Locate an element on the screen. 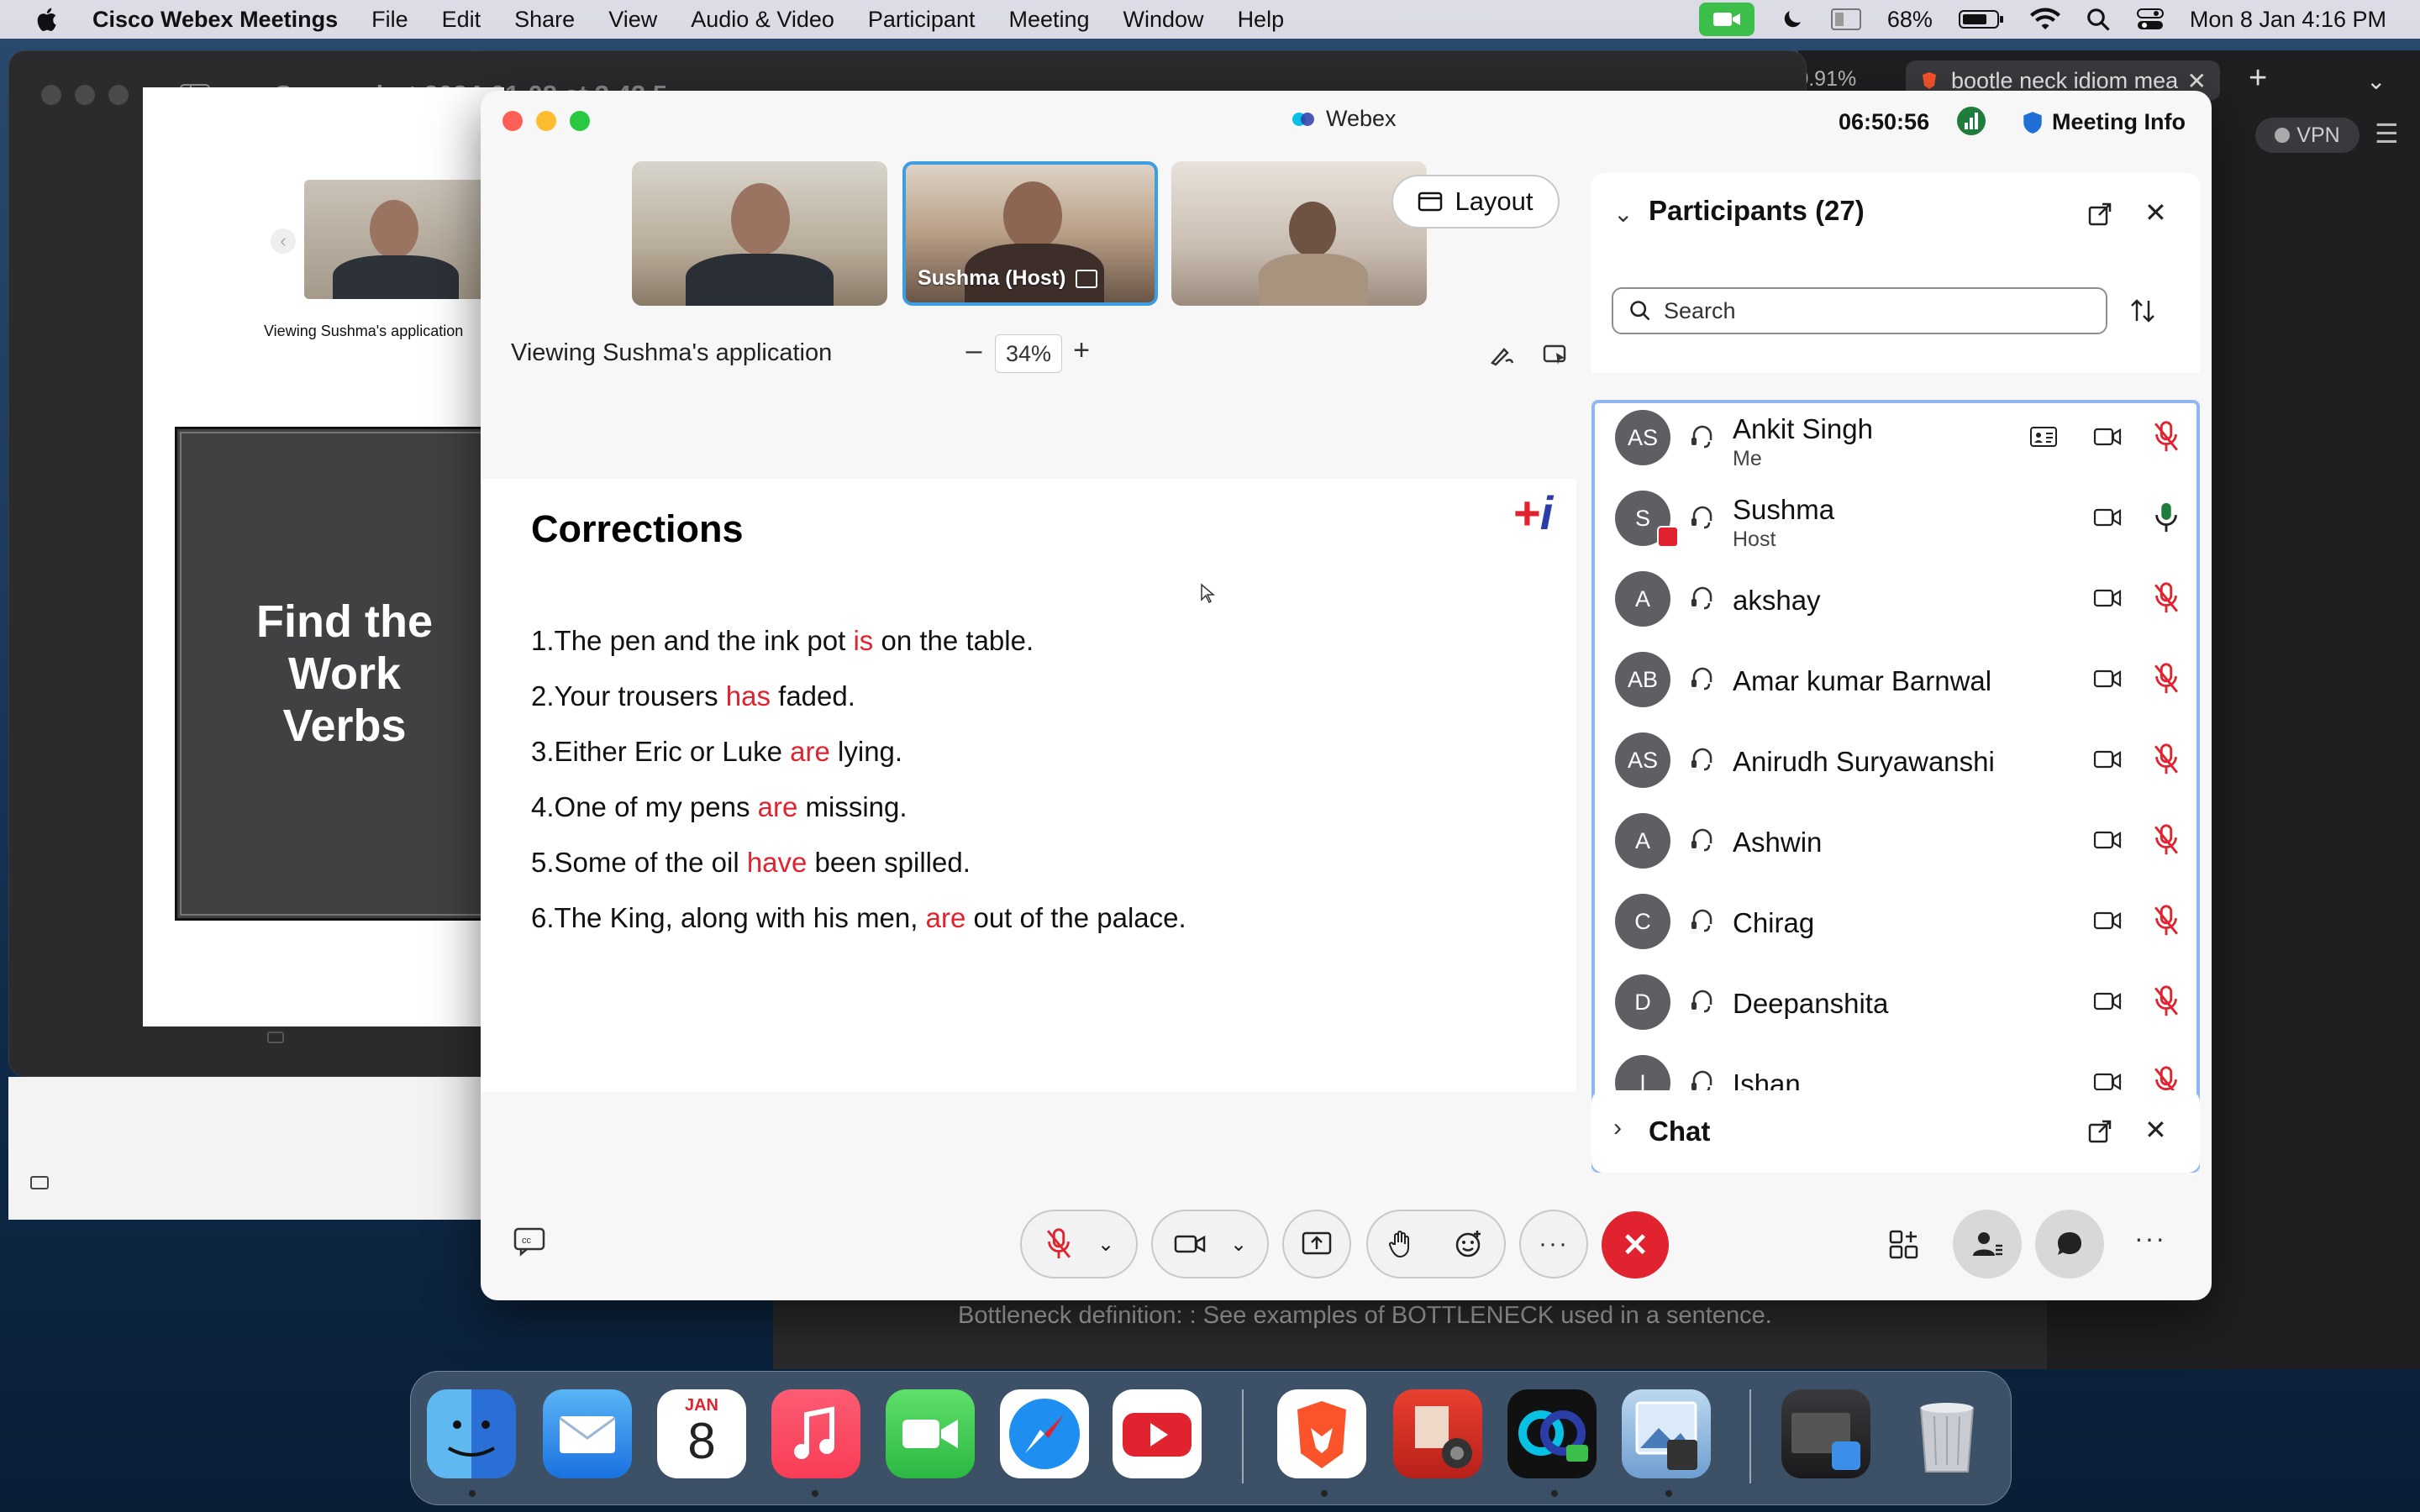 This screenshot has height=1512, width=2420. menu-edit: Edit is located at coordinates (462, 20).